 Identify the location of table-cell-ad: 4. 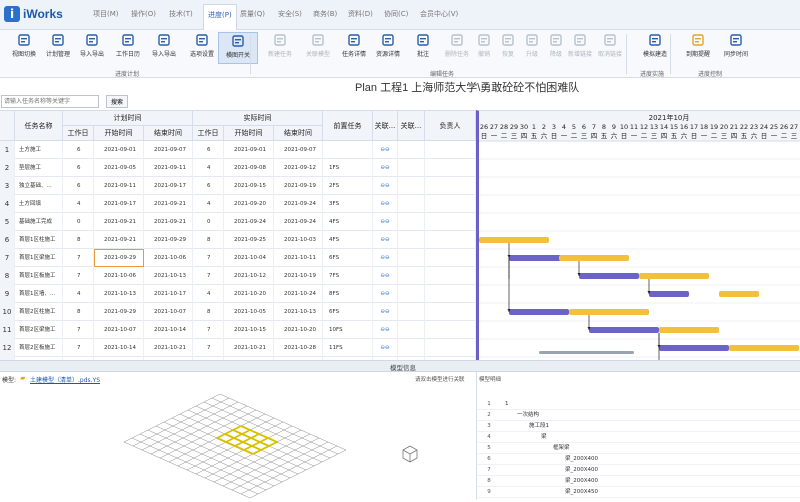
(208, 168).